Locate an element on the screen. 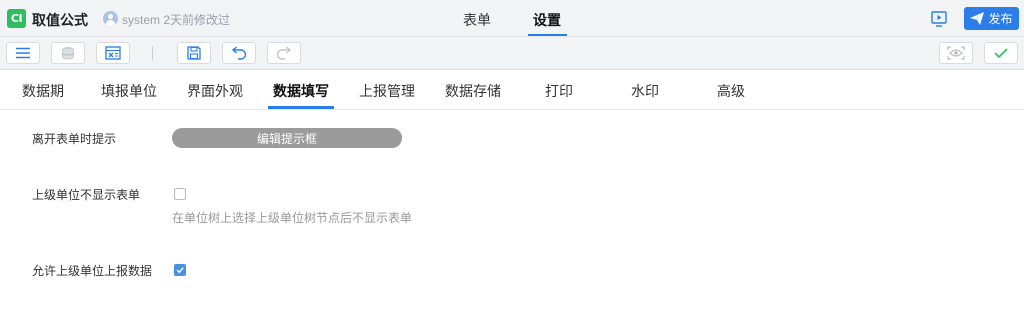 The image size is (1024, 315). leave-tip-label: 离开表单时提示 is located at coordinates (74, 139).